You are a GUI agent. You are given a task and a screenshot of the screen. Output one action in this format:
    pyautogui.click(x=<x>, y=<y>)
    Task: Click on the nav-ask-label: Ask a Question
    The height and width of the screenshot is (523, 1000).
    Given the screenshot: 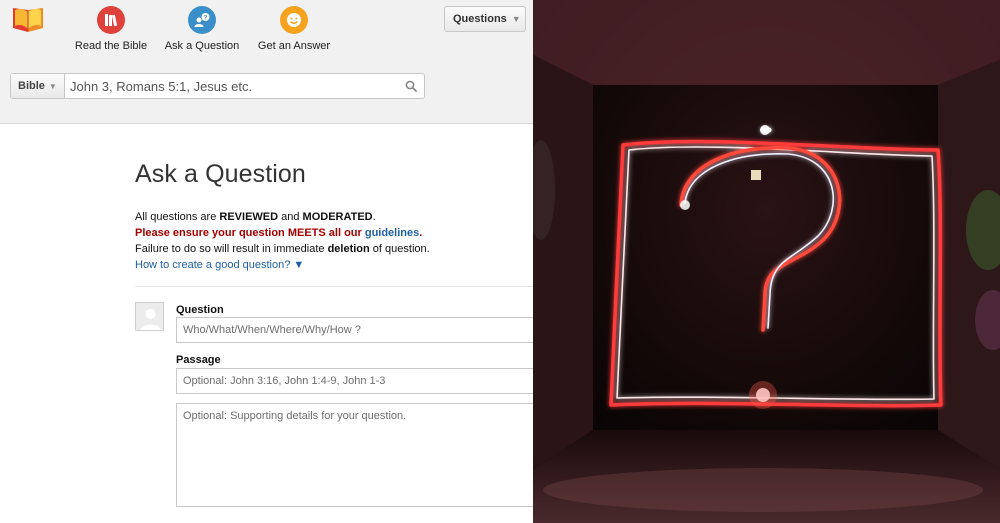 What is the action you would take?
    pyautogui.click(x=202, y=46)
    